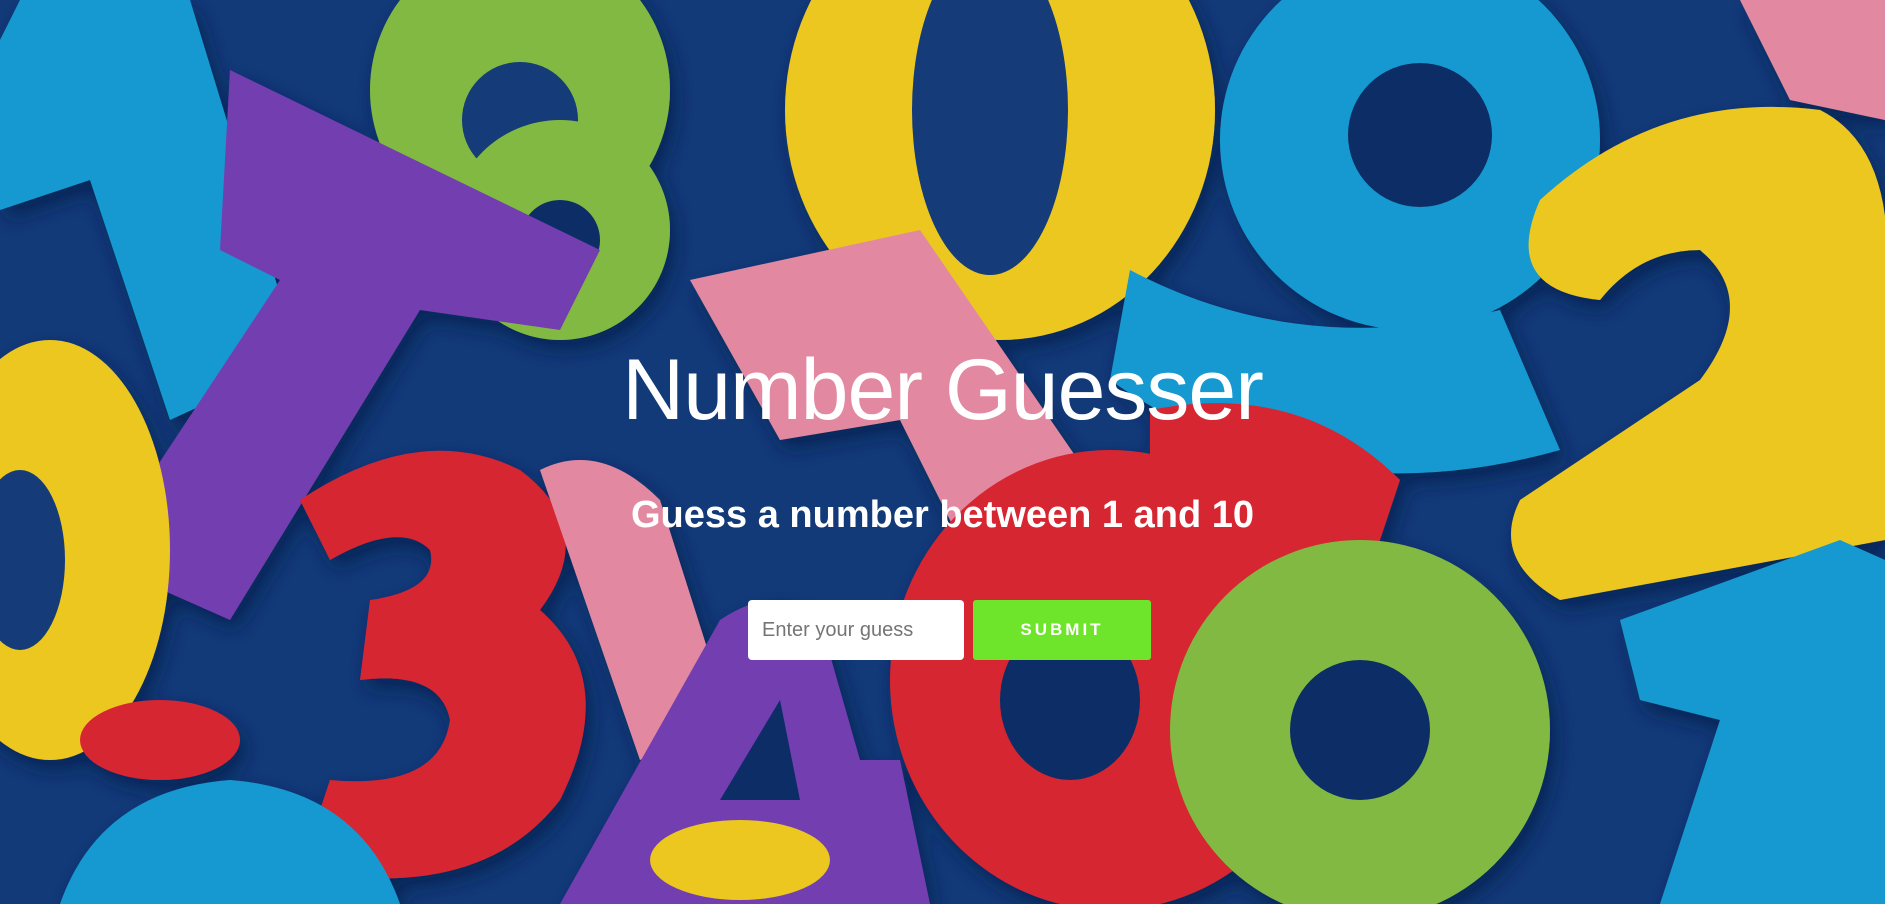  What do you see at coordinates (943, 390) in the screenshot?
I see `page-title: Number Guesser` at bounding box center [943, 390].